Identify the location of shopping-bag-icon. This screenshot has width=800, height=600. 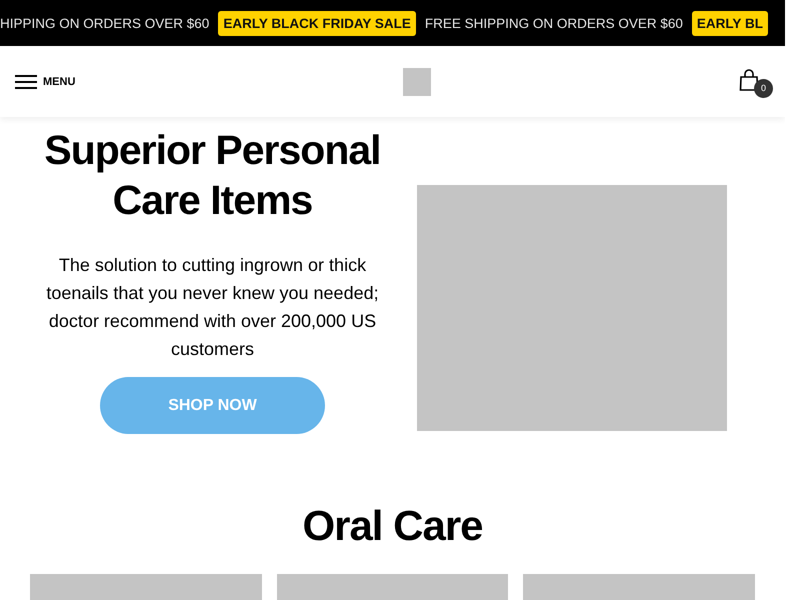
(748, 80).